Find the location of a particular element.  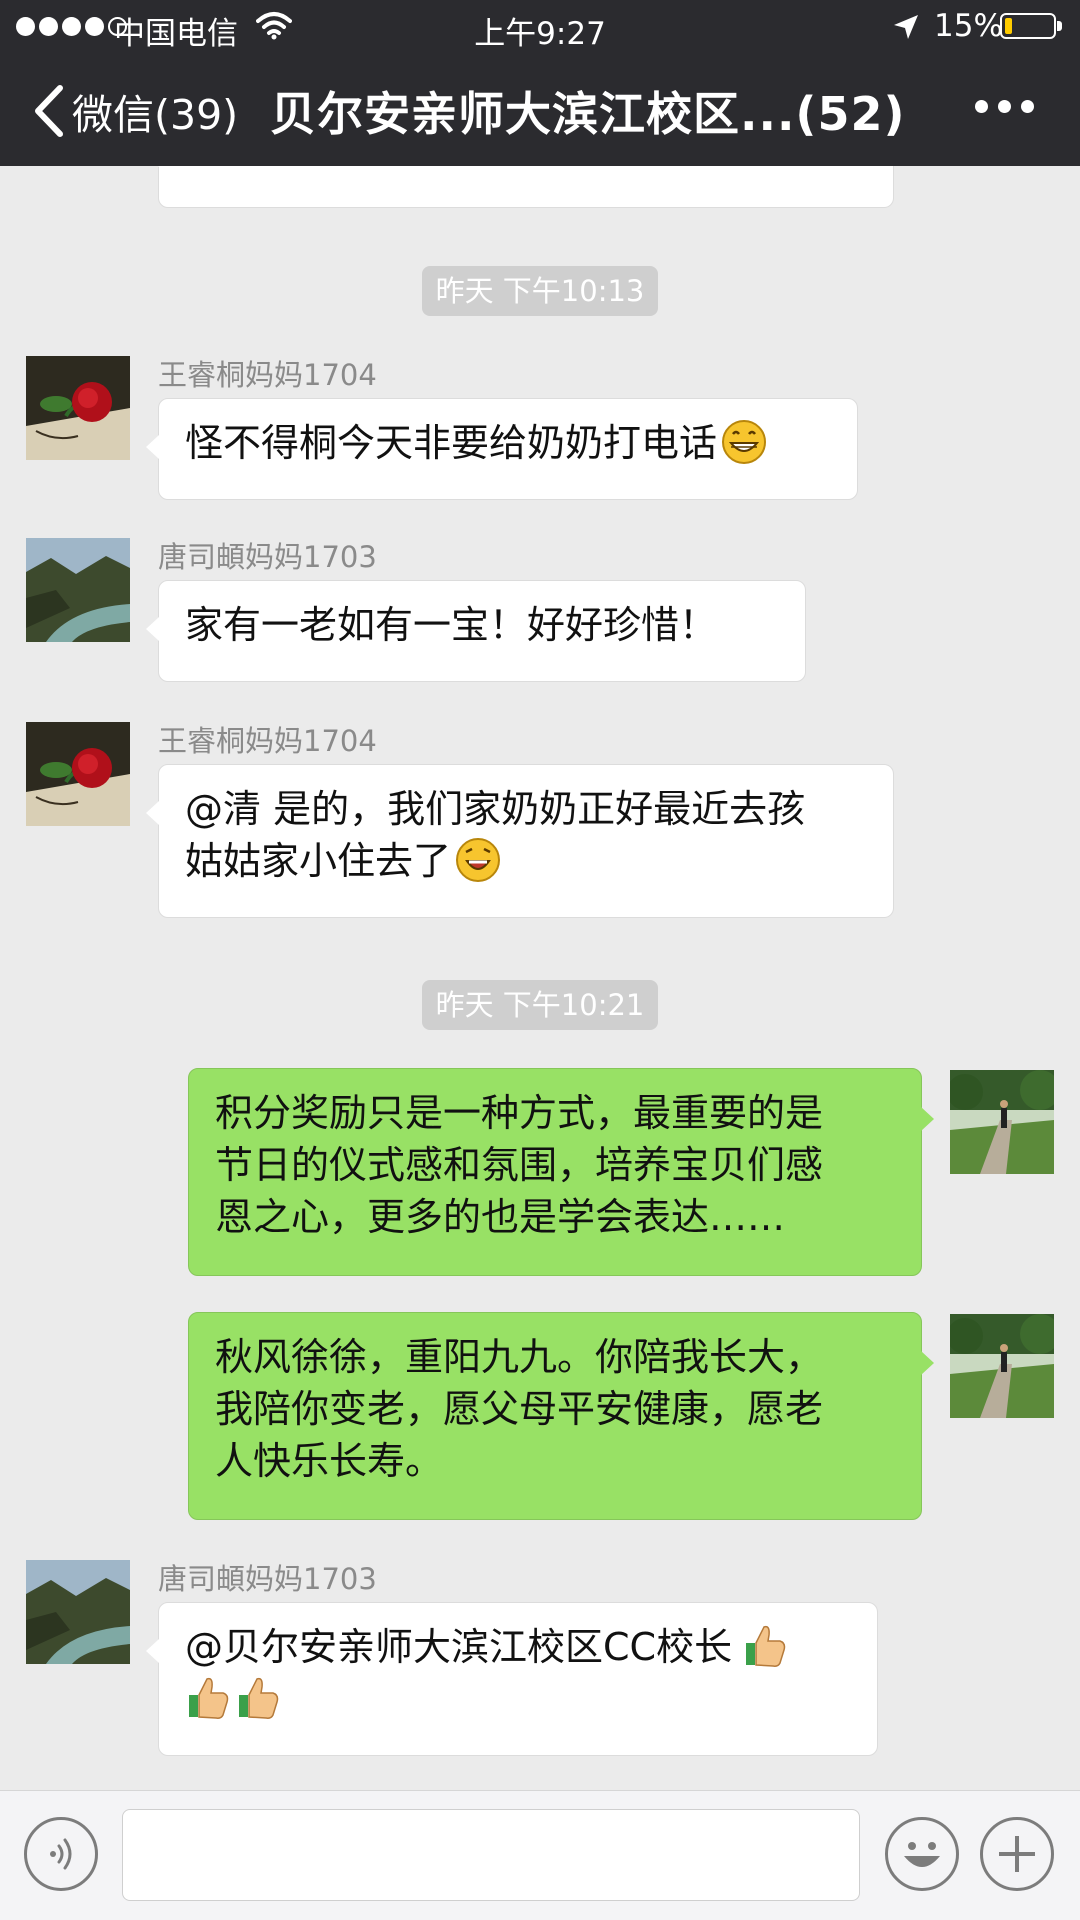

message-text-line: 我陪你变老，愿父母平安健康，愿老 is located at coordinates (519, 1409).